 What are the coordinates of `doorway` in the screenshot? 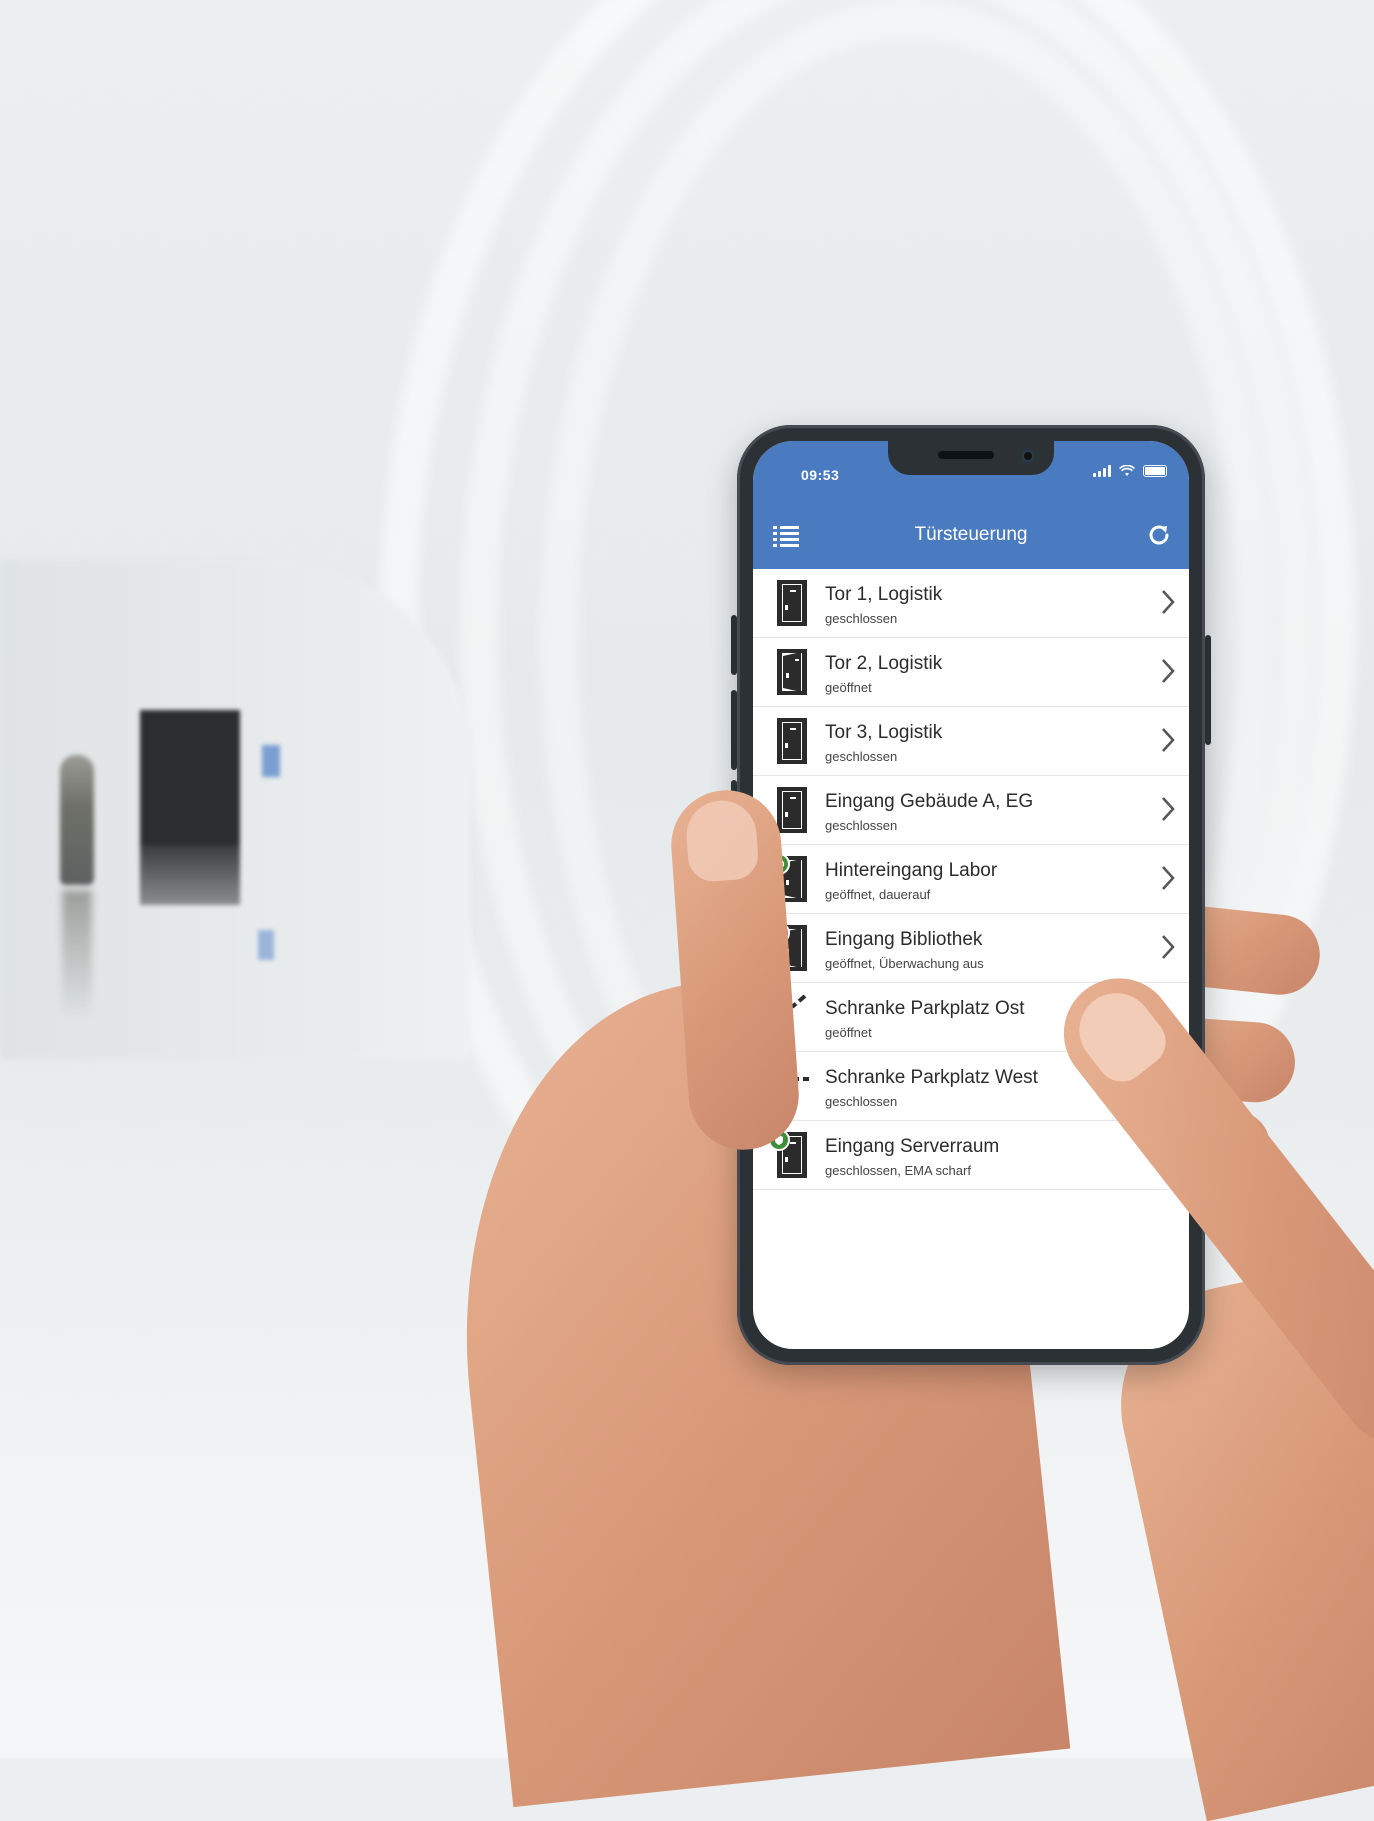 It's located at (190, 807).